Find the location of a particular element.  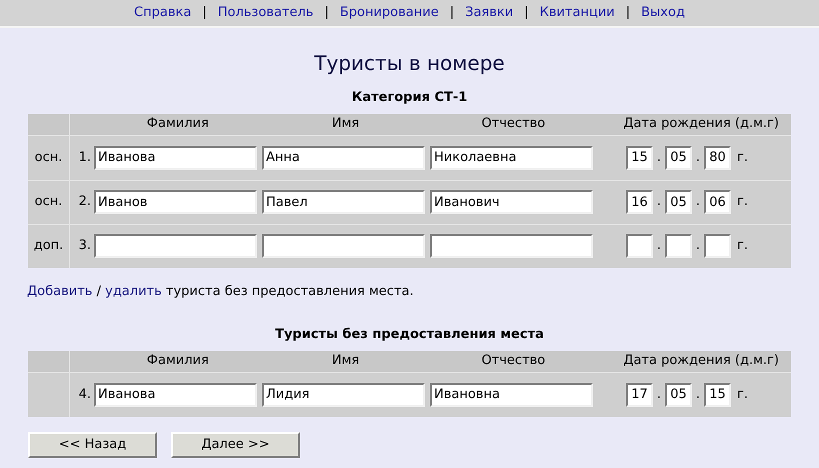

patronymic-field: Николаевна is located at coordinates (511, 158).